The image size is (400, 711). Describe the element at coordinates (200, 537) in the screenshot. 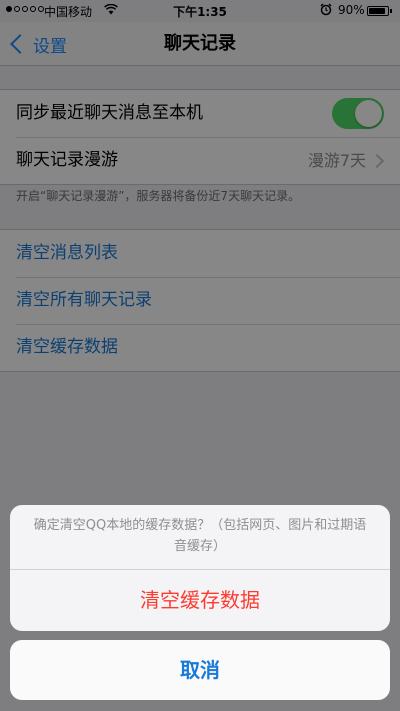

I see `action-sheet-message: 确定清空QQ本地的缓存数据？（包括网页、图片和过期语音缓存）` at that location.